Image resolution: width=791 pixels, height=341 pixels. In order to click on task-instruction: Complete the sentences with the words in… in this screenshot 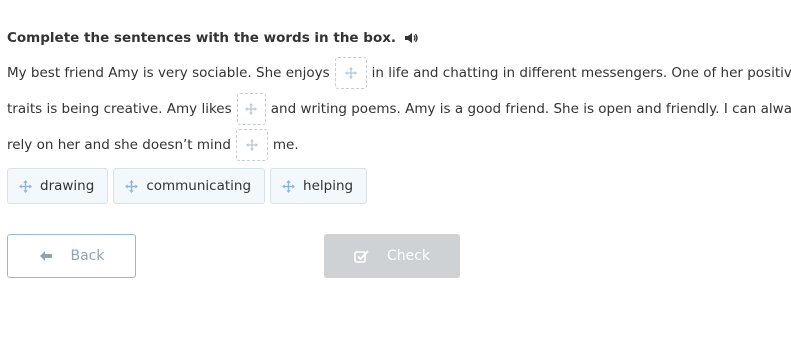, I will do `click(212, 38)`.